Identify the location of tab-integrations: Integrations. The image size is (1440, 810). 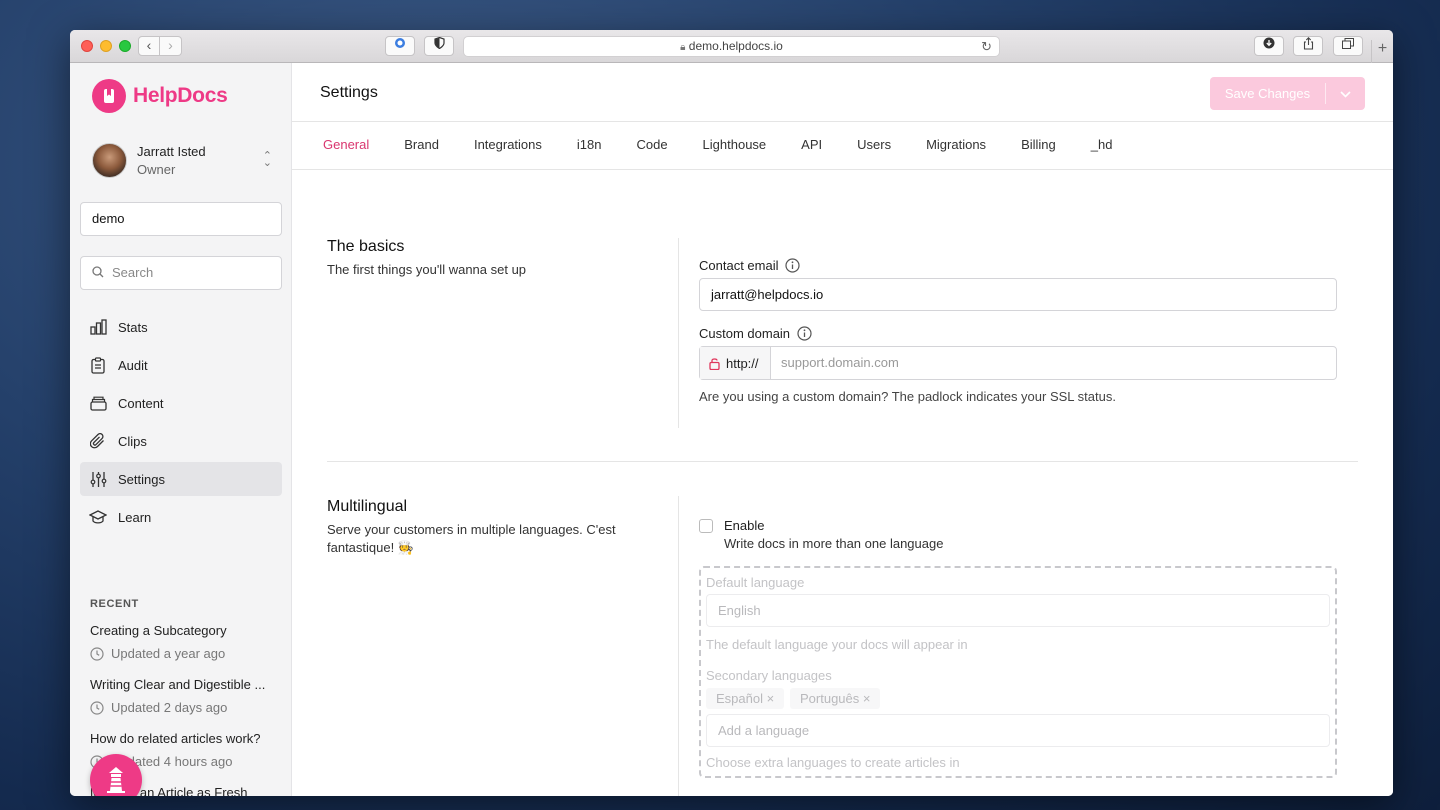
(508, 145).